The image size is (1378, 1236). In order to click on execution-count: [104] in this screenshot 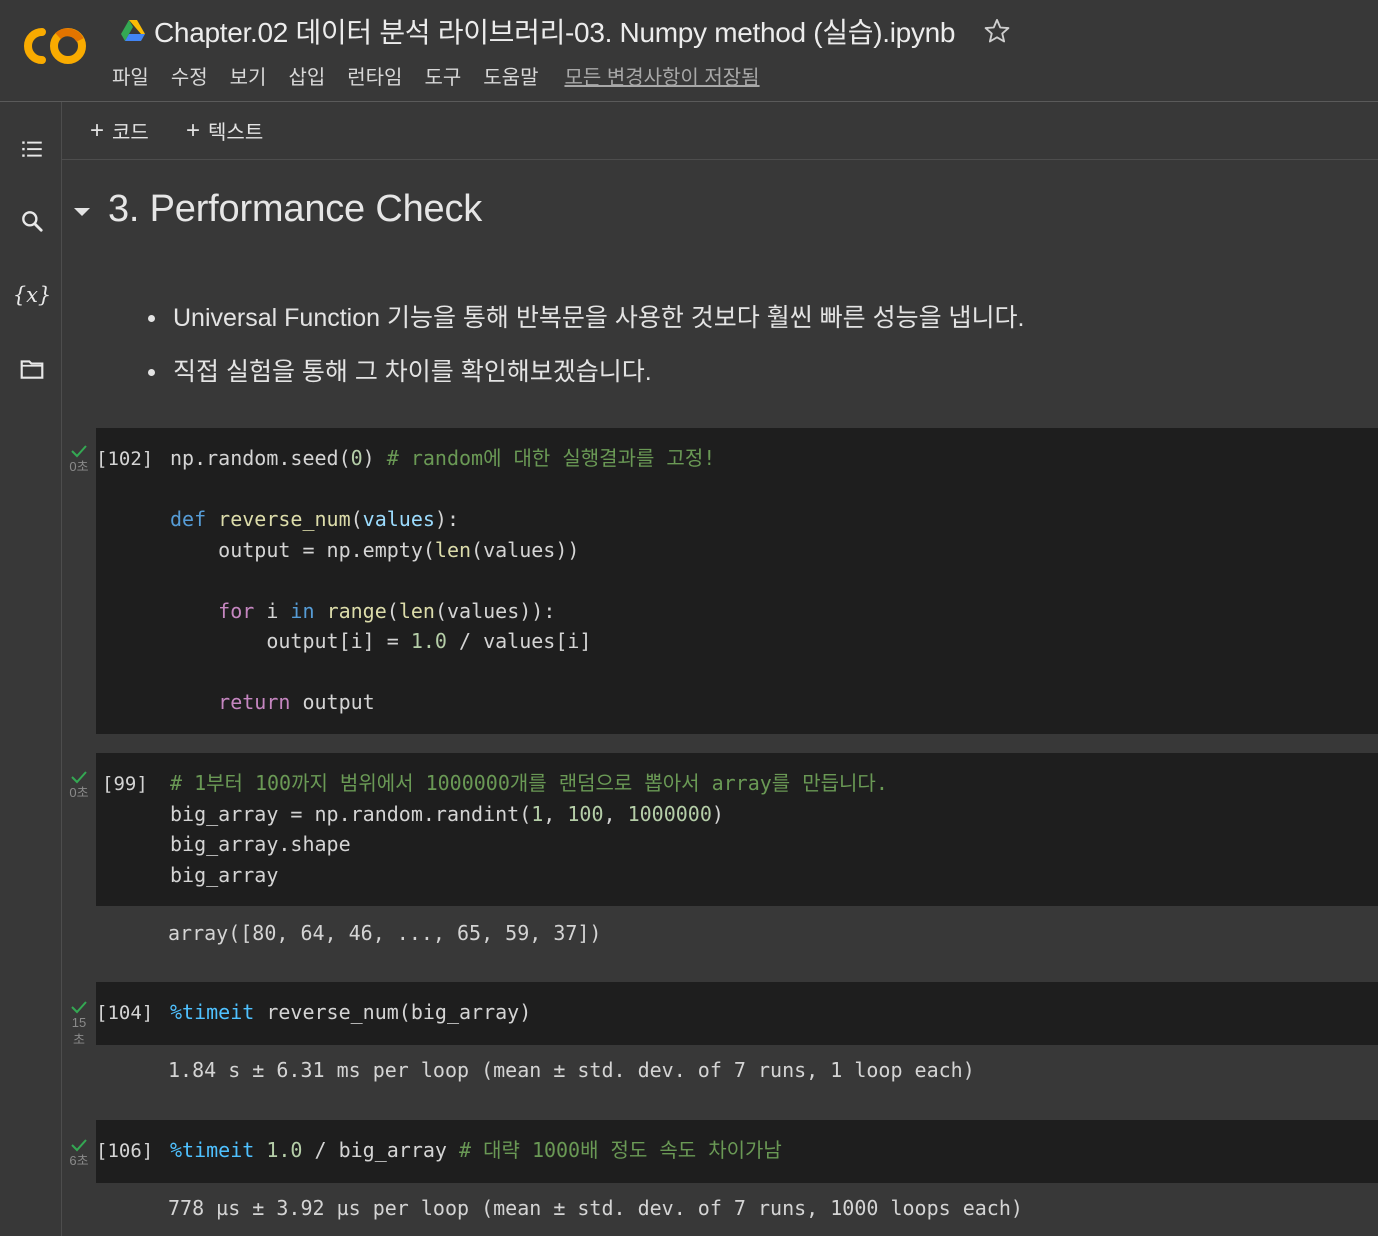, I will do `click(125, 1013)`.